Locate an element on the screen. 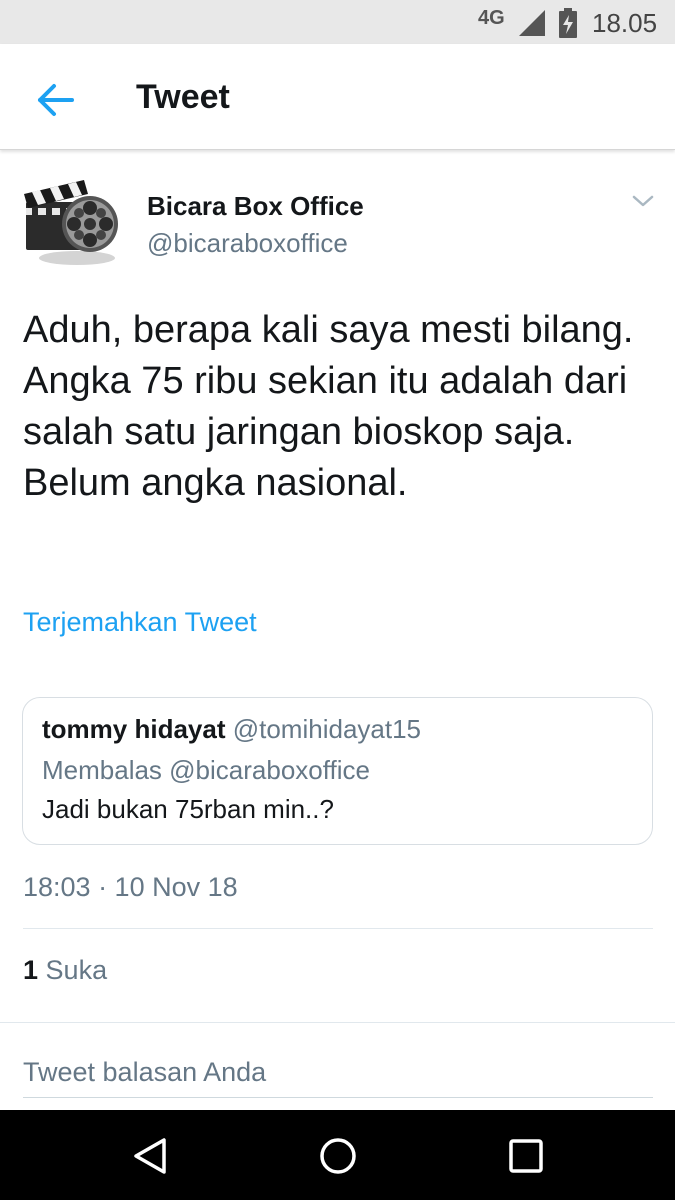  quoted-author: tommy hidayat @tomihidayat15 is located at coordinates (231, 729).